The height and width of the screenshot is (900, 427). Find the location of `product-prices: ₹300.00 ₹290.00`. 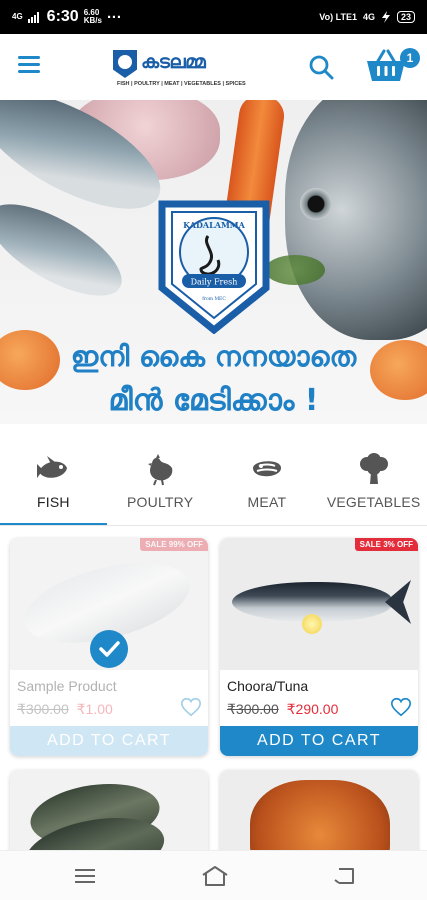

product-prices: ₹300.00 ₹290.00 is located at coordinates (282, 709).